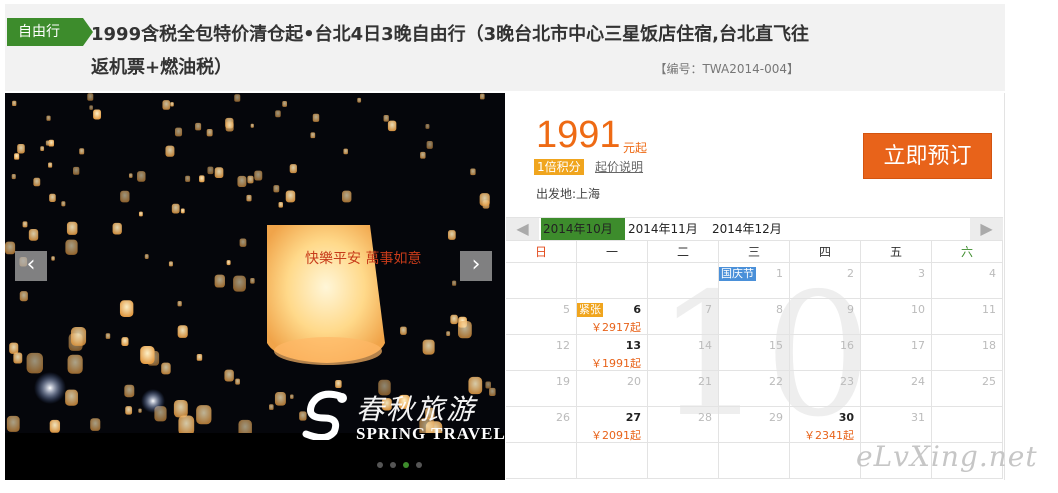  Describe the element at coordinates (563, 381) in the screenshot. I see `day-number: 19` at that location.